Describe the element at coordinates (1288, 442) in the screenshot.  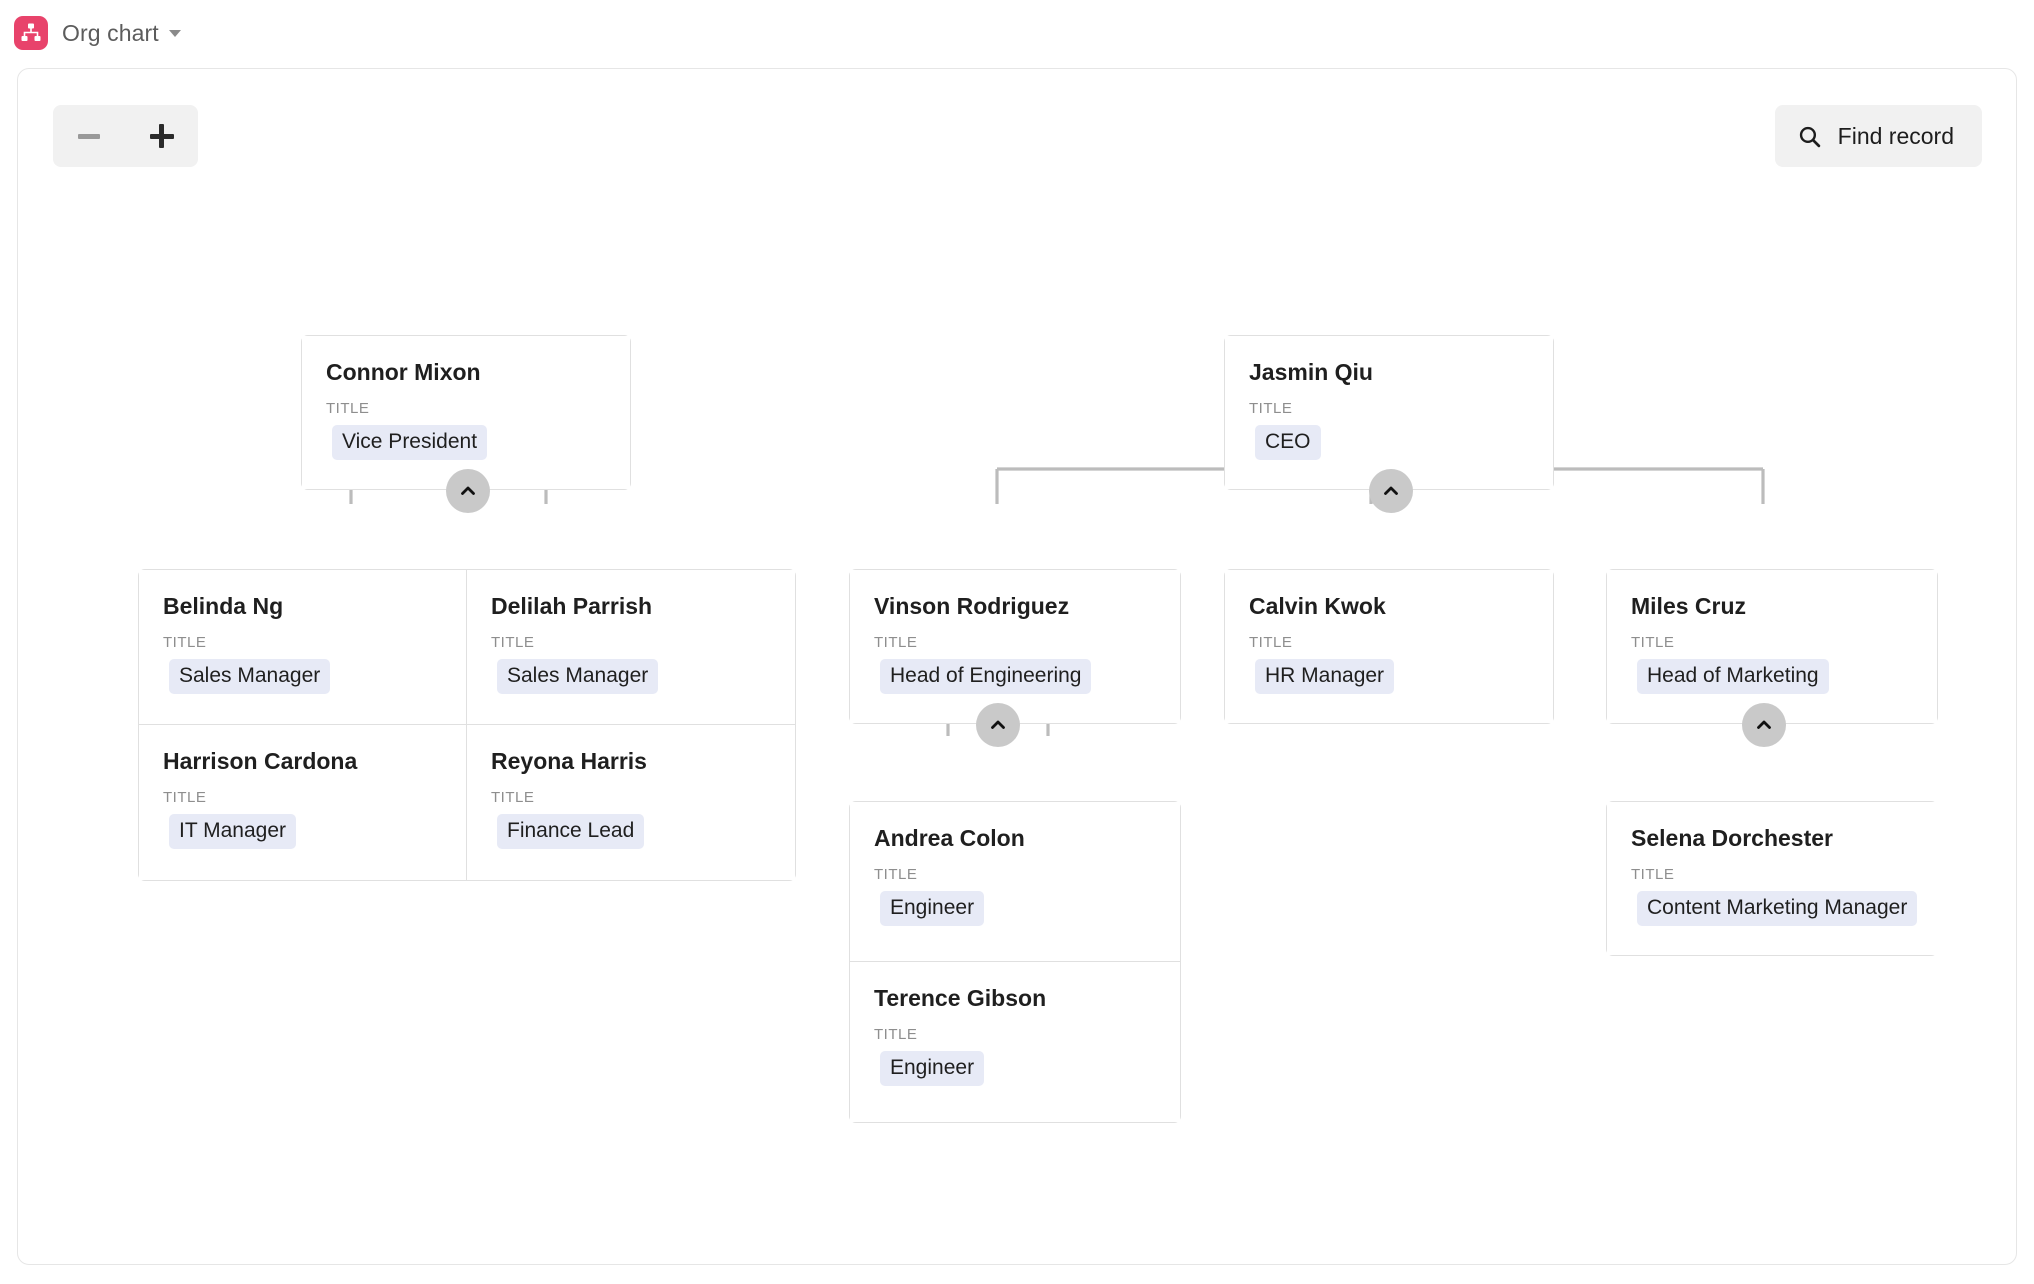
I see `person-title-pill: CEO` at that location.